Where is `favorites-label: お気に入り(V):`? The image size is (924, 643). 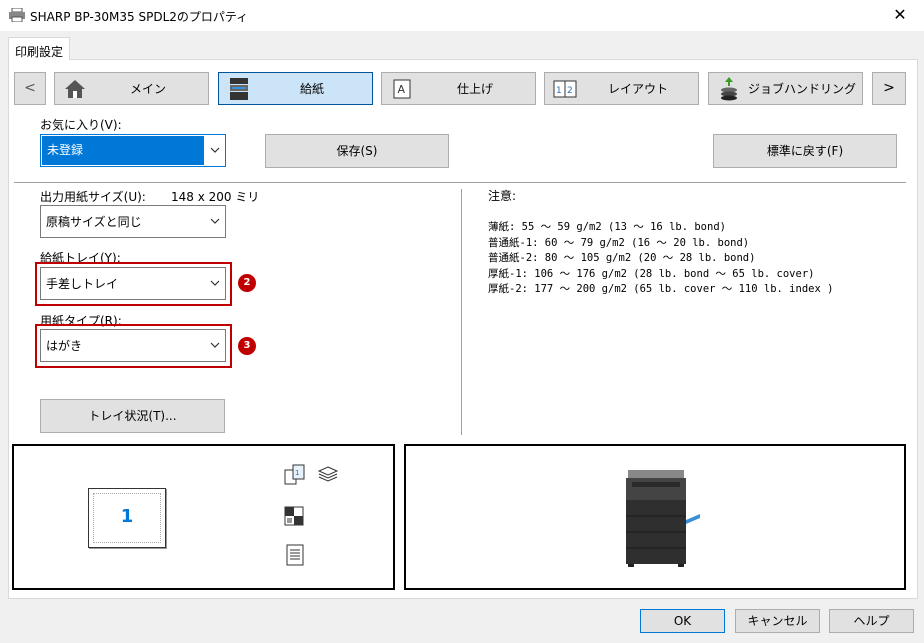 favorites-label: お気に入り(V): is located at coordinates (81, 125).